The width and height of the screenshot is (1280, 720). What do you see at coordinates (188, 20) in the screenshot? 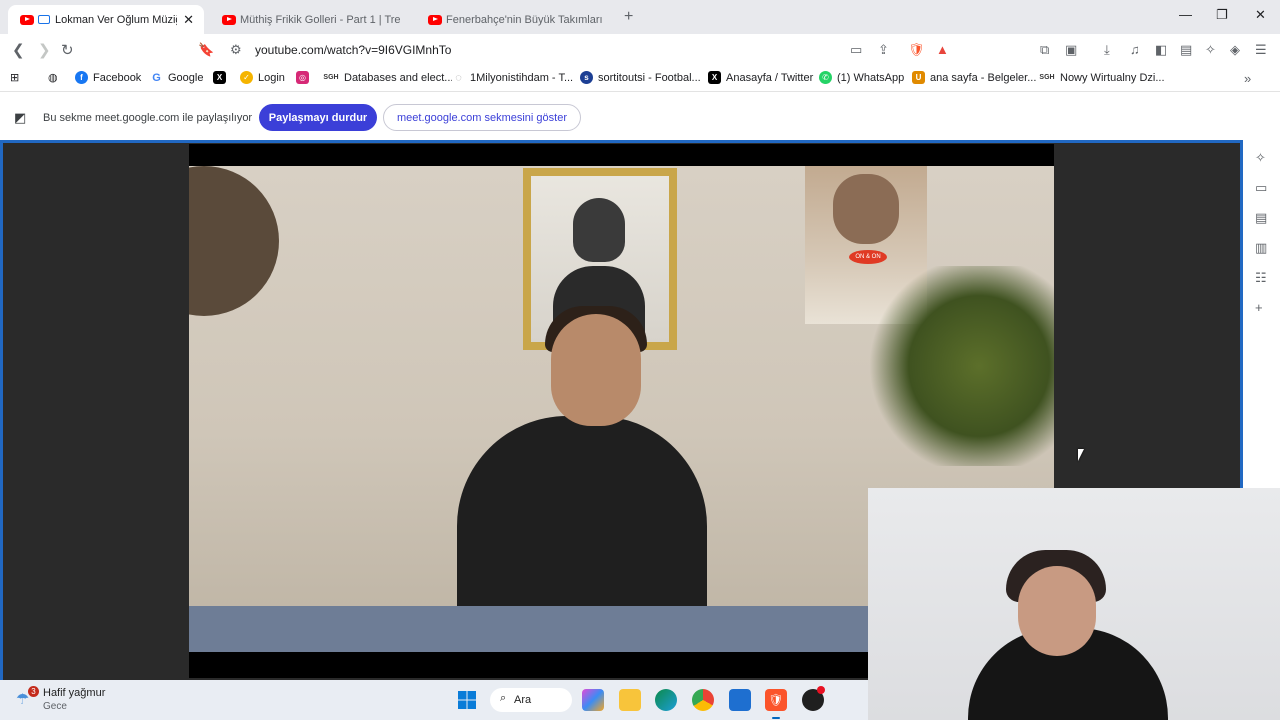
I see `close-tab-icon: ✕` at bounding box center [188, 20].